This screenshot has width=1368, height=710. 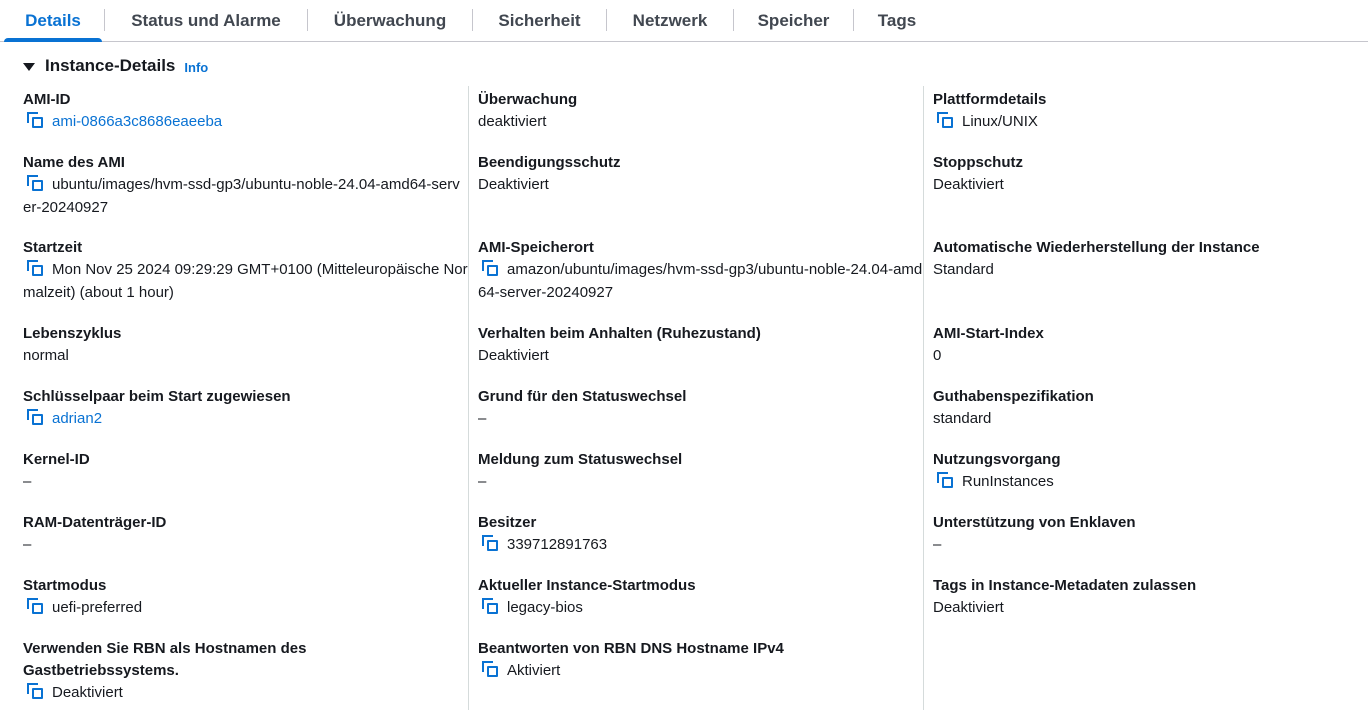 What do you see at coordinates (512, 121) in the screenshot?
I see `field-value: deaktiviert` at bounding box center [512, 121].